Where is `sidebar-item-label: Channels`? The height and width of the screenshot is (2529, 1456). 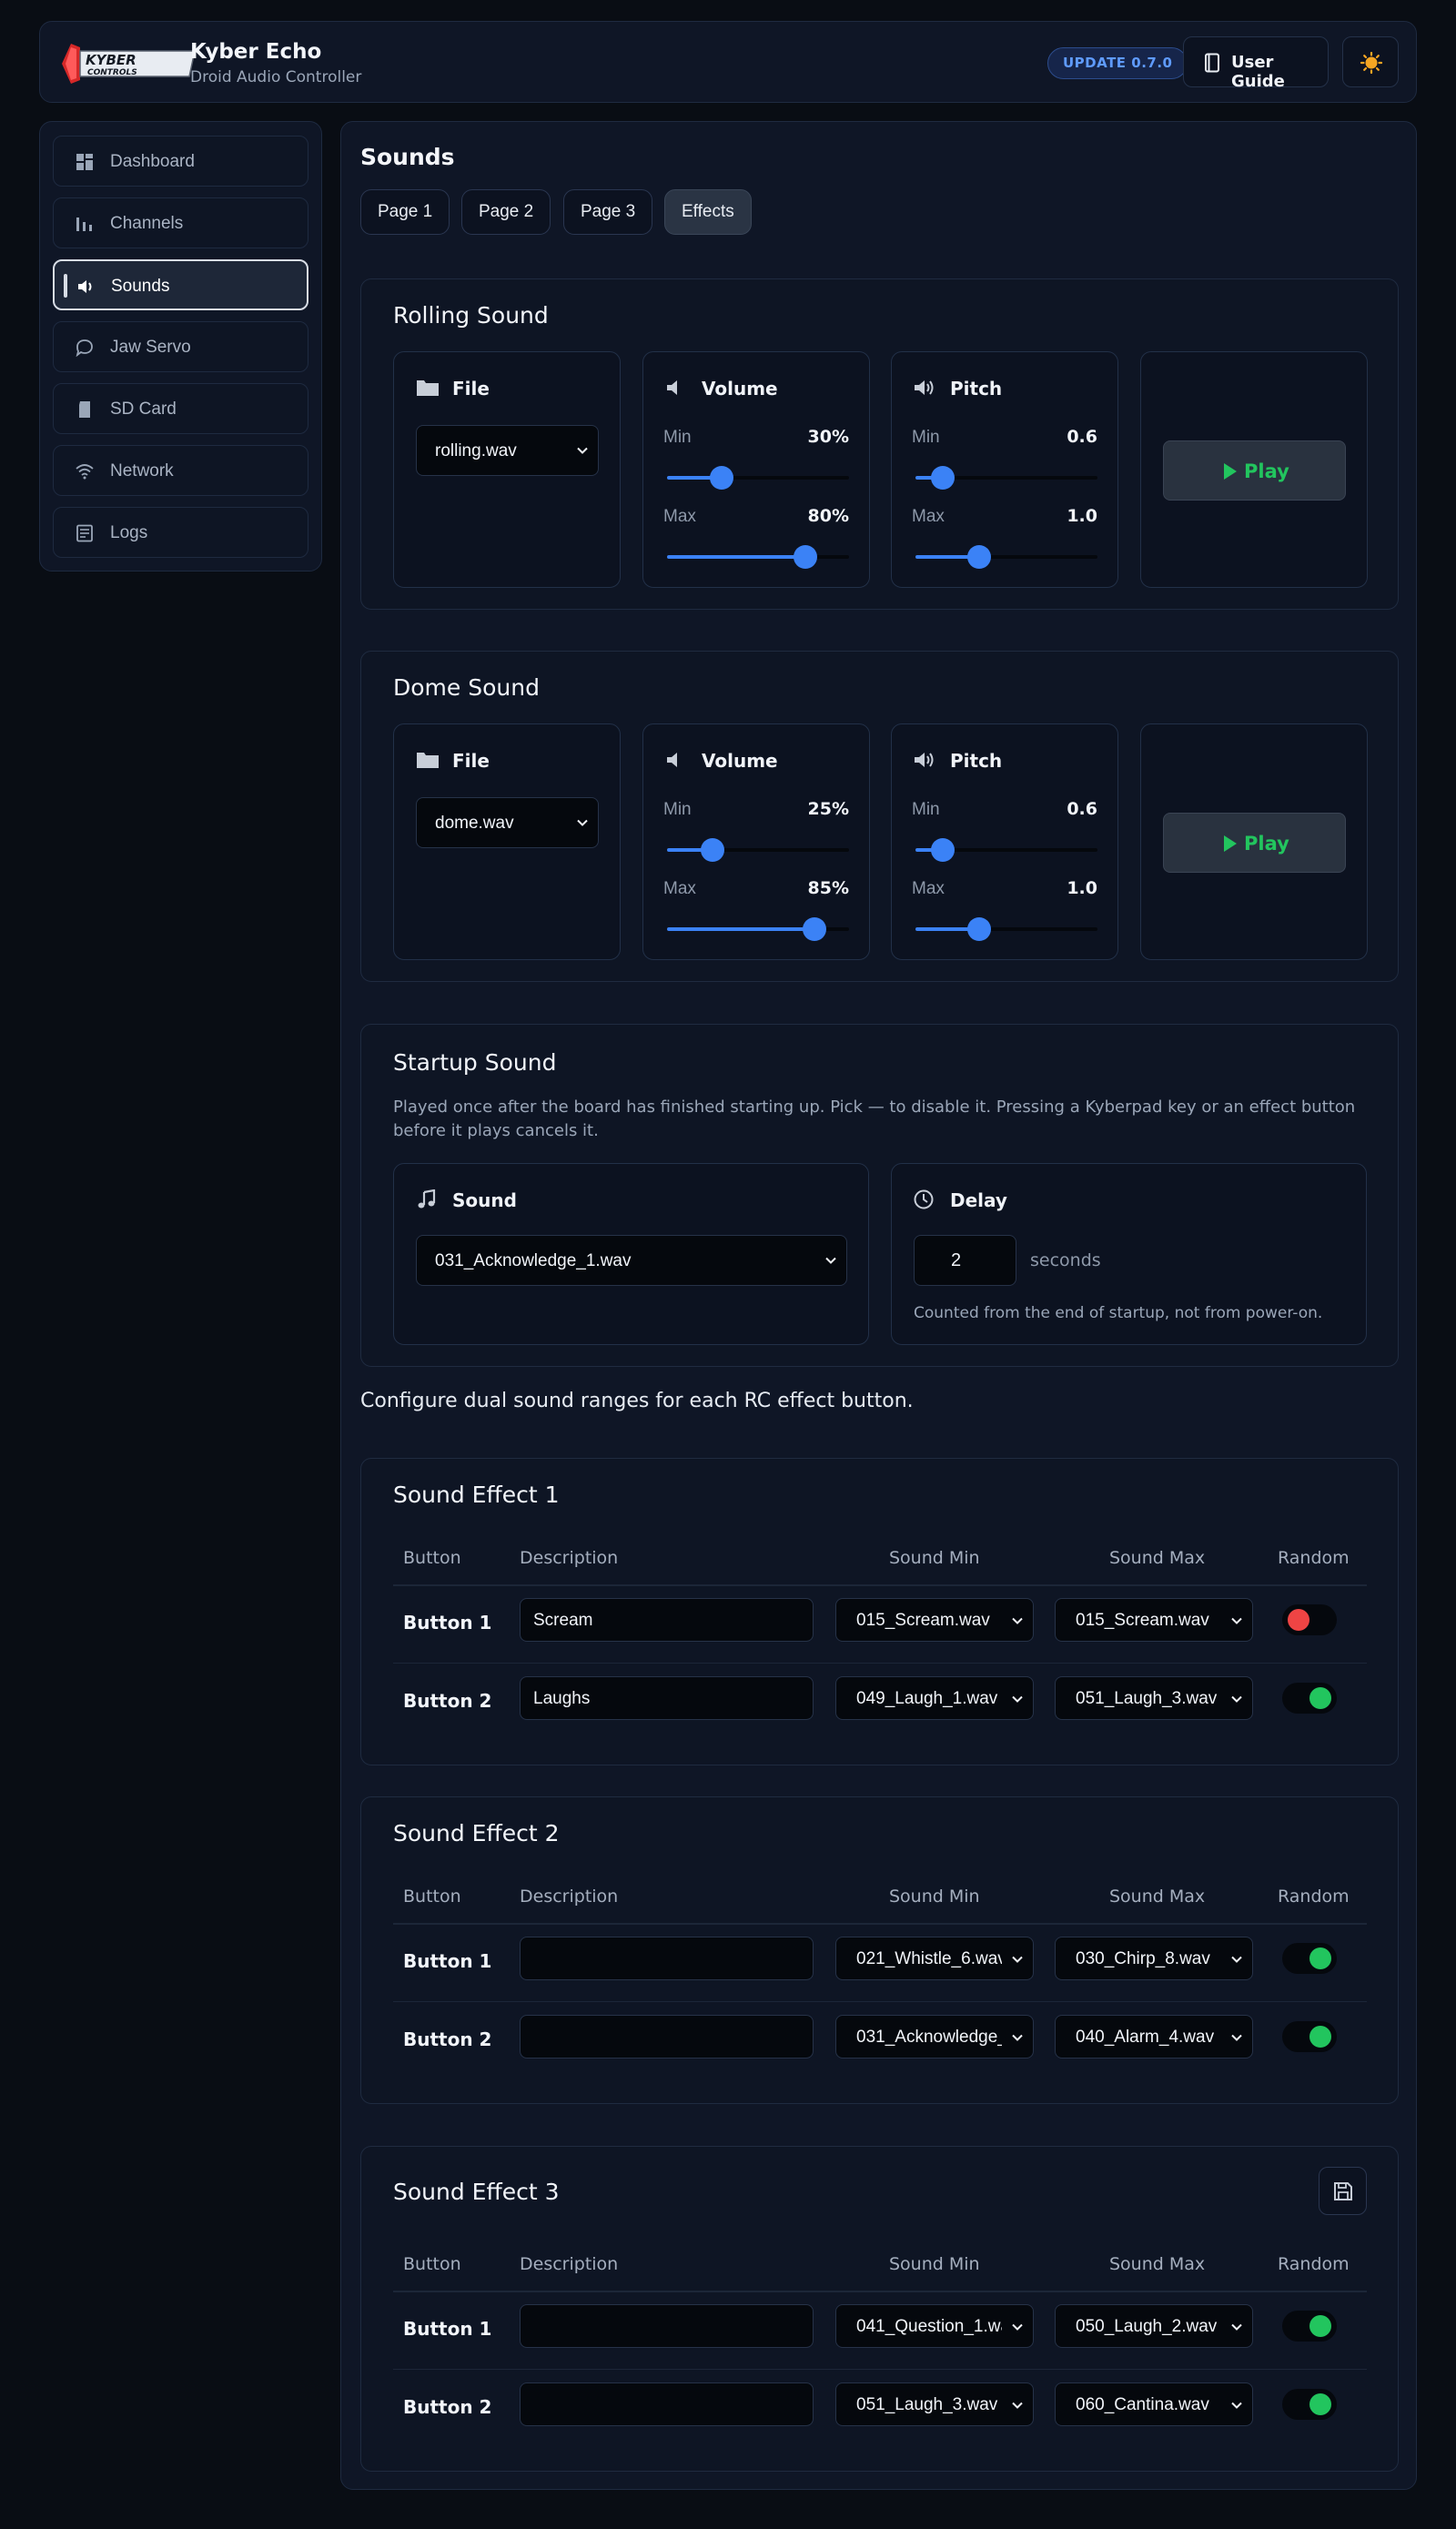
sidebar-item-label: Channels is located at coordinates (147, 223).